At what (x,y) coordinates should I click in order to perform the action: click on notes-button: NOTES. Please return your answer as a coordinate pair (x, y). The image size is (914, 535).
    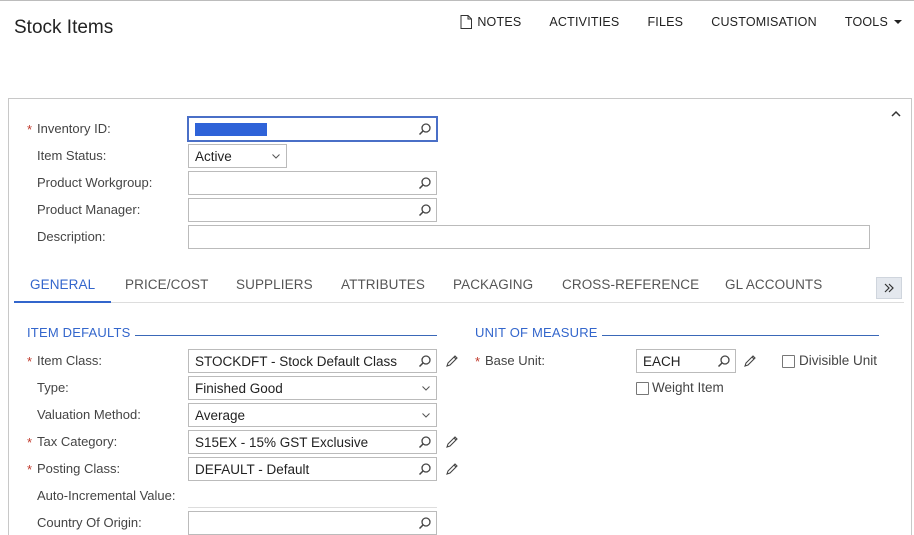
    Looking at the image, I should click on (490, 22).